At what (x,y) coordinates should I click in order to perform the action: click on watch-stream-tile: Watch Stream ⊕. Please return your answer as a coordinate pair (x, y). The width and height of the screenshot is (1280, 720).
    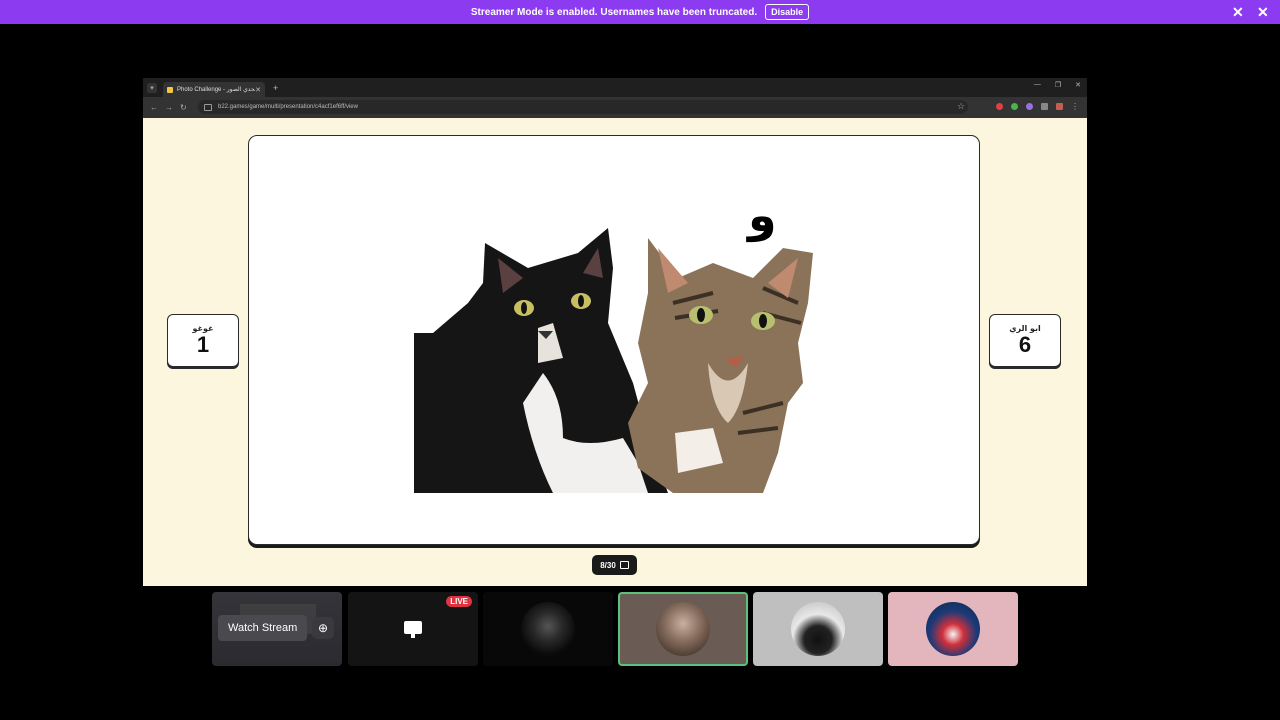
    Looking at the image, I should click on (277, 629).